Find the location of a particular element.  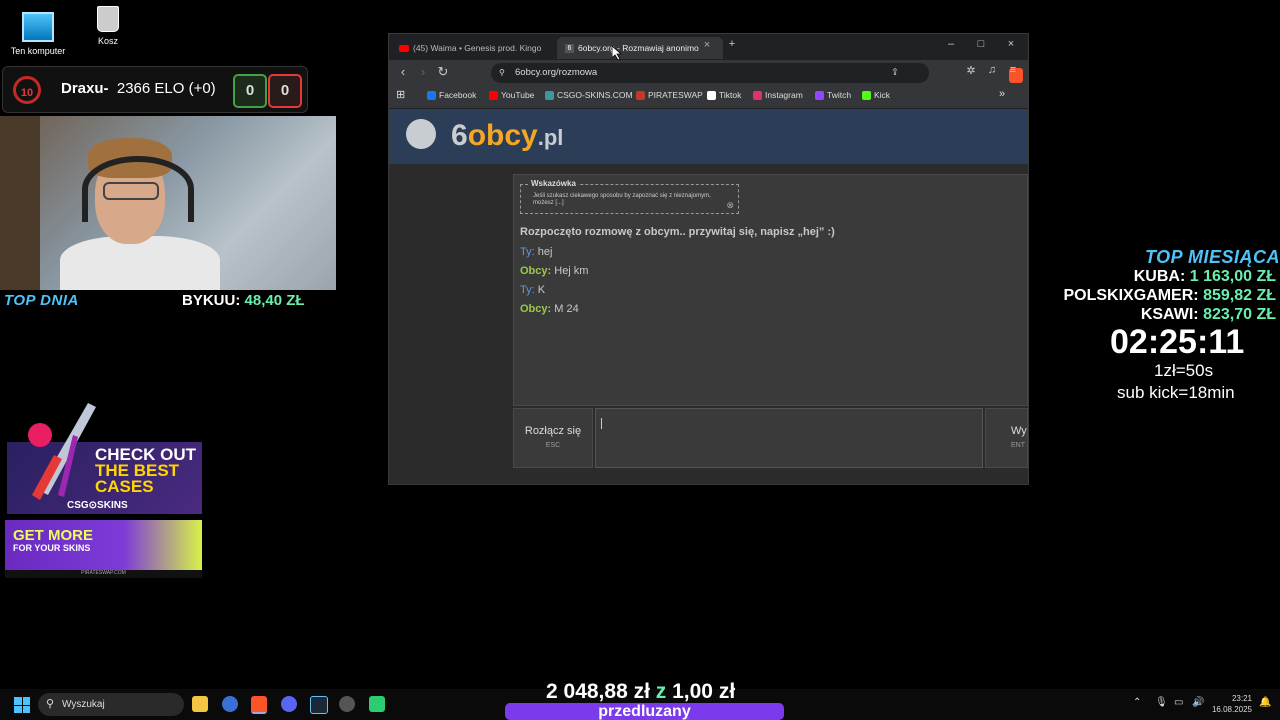

discord-icon is located at coordinates (289, 704).